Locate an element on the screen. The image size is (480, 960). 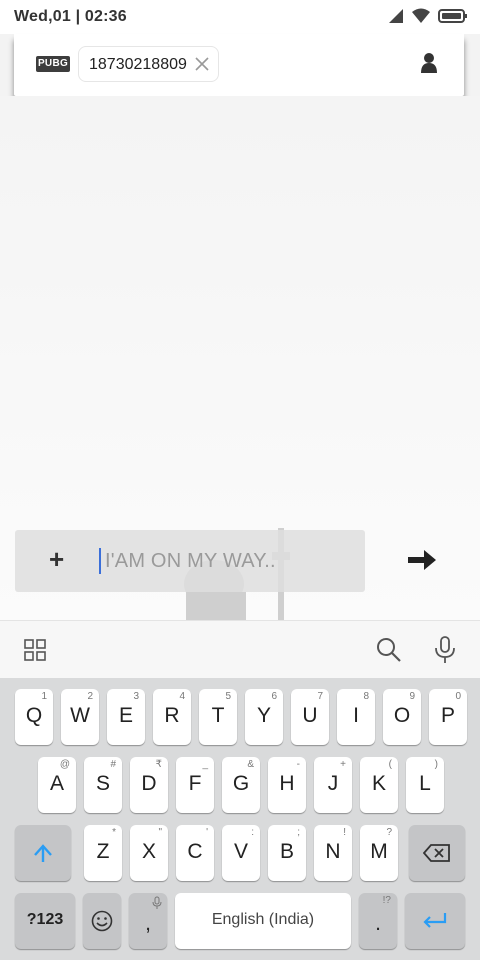
search-icon is located at coordinates (389, 650).